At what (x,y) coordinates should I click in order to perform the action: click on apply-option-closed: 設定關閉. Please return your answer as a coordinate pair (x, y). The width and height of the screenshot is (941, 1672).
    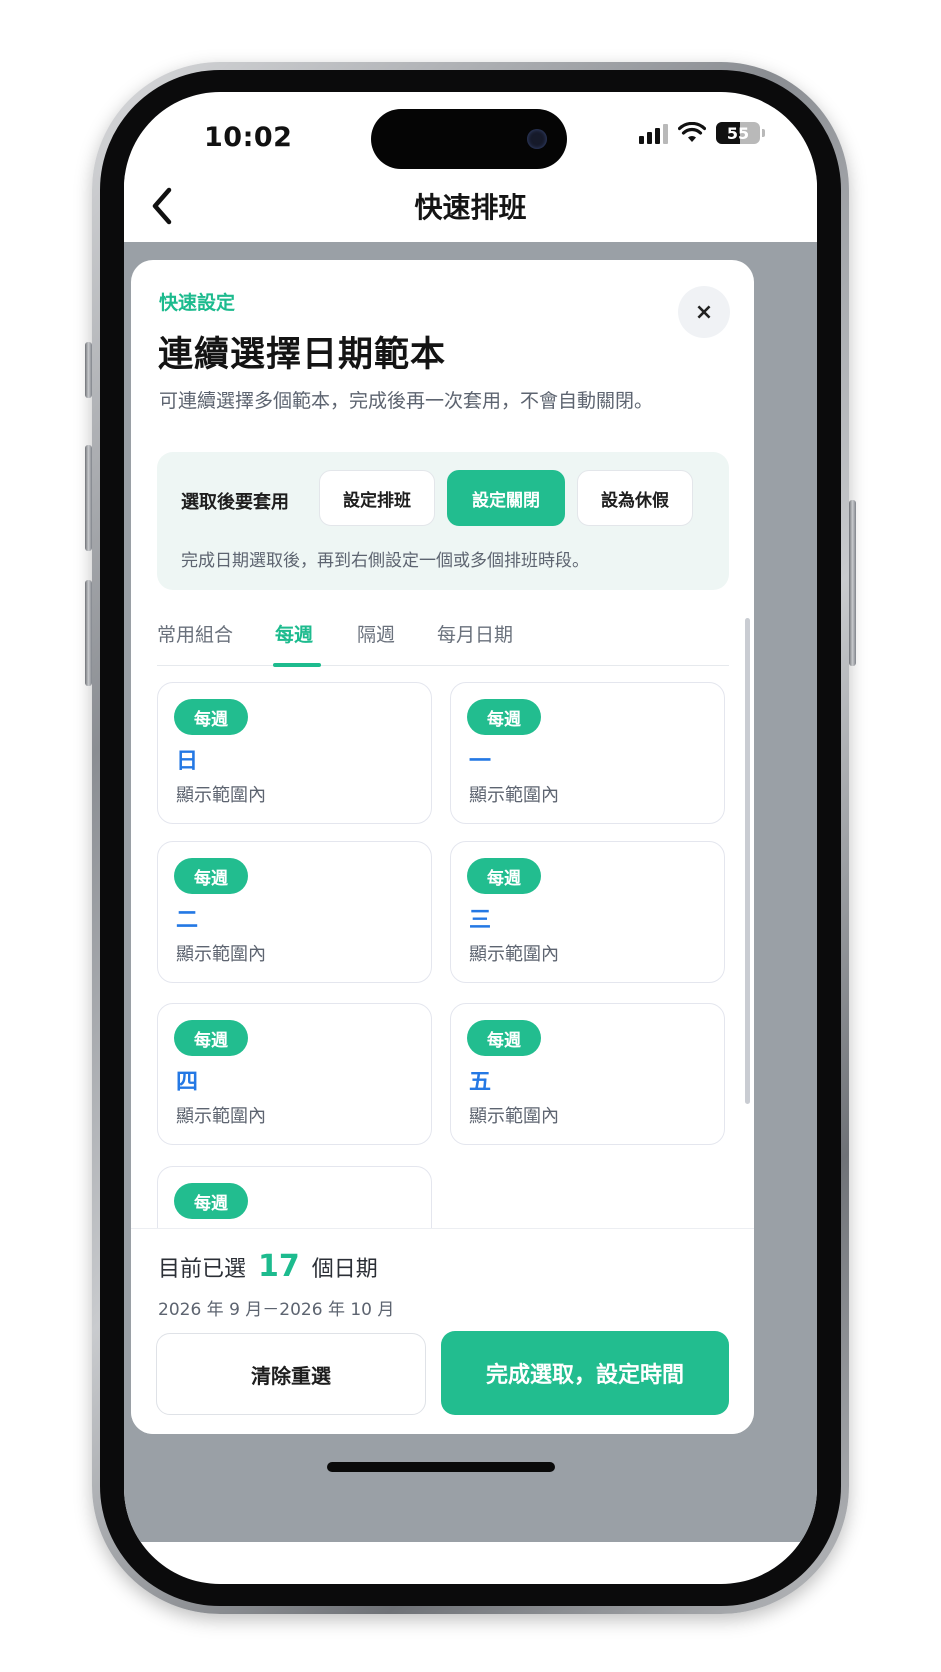
    Looking at the image, I should click on (506, 498).